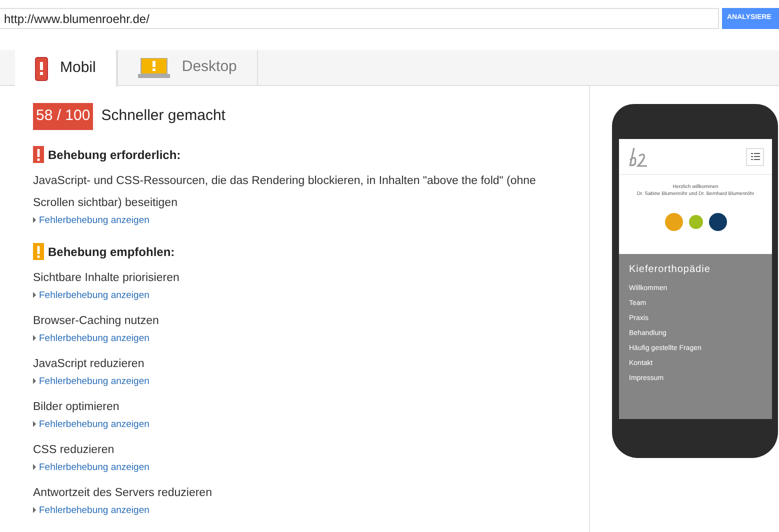 The height and width of the screenshot is (532, 779). I want to click on rule-text: Bilder optimieren, so click(76, 407).